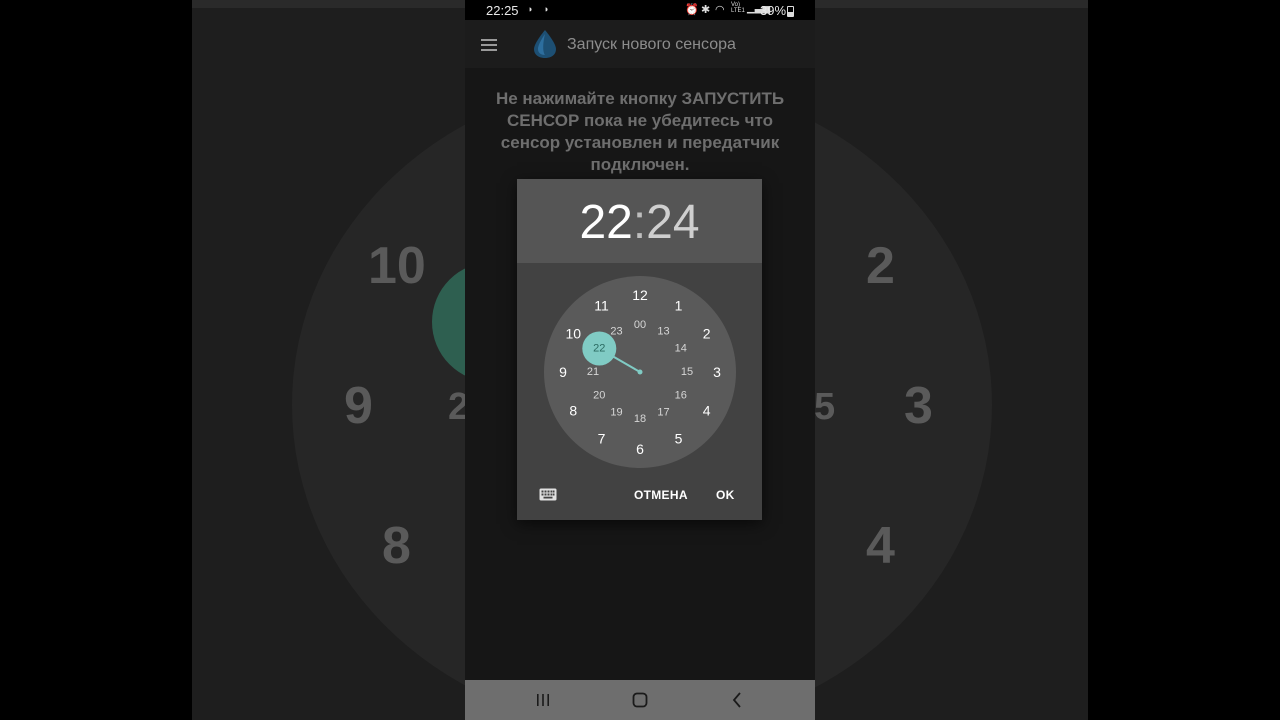  What do you see at coordinates (679, 439) in the screenshot?
I see `clock-hour-outer: 5` at bounding box center [679, 439].